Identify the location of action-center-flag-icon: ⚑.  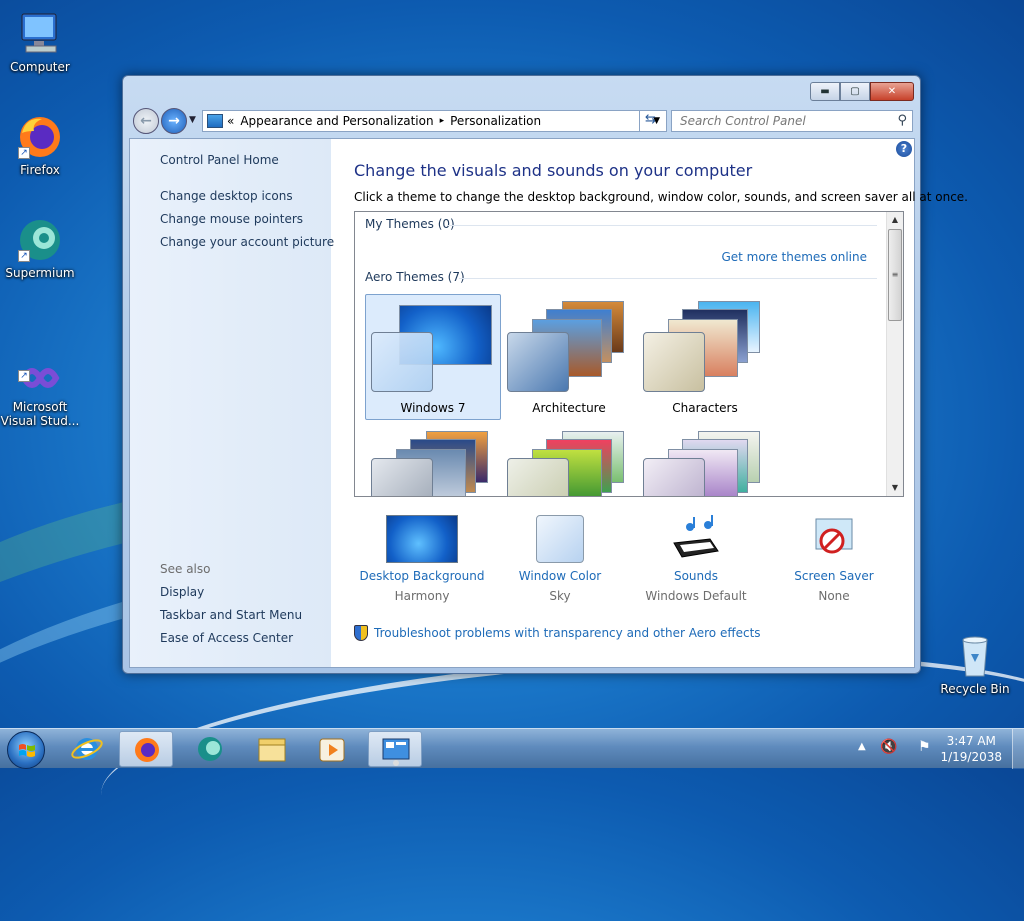
(924, 747).